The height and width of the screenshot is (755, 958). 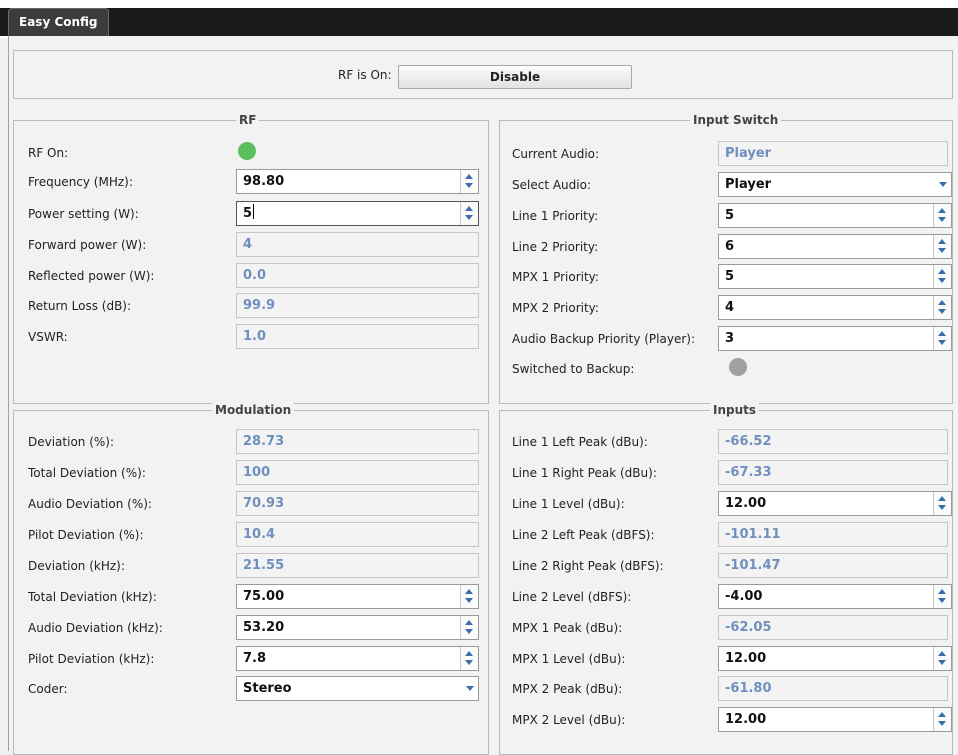 I want to click on line2-left-peak-label: Line 2 Left Peak (dBFS):, so click(x=583, y=535).